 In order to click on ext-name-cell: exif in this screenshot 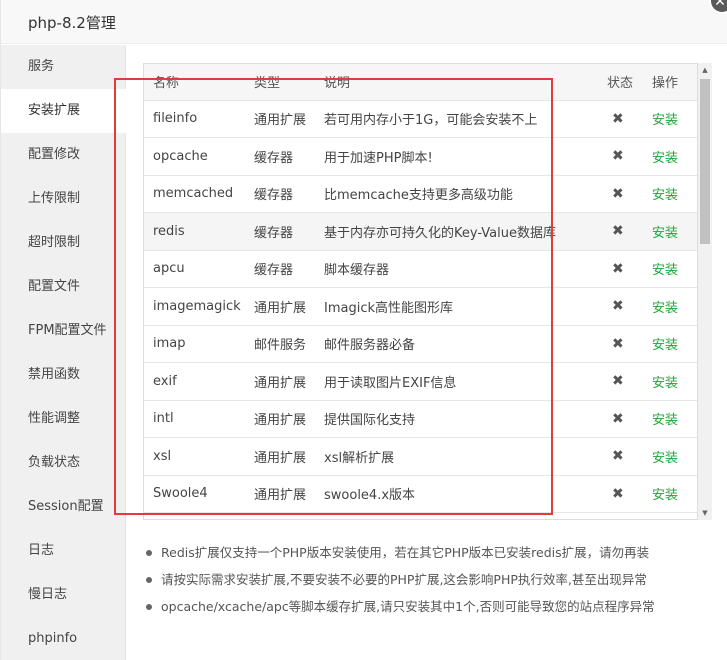, I will do `click(194, 381)`.